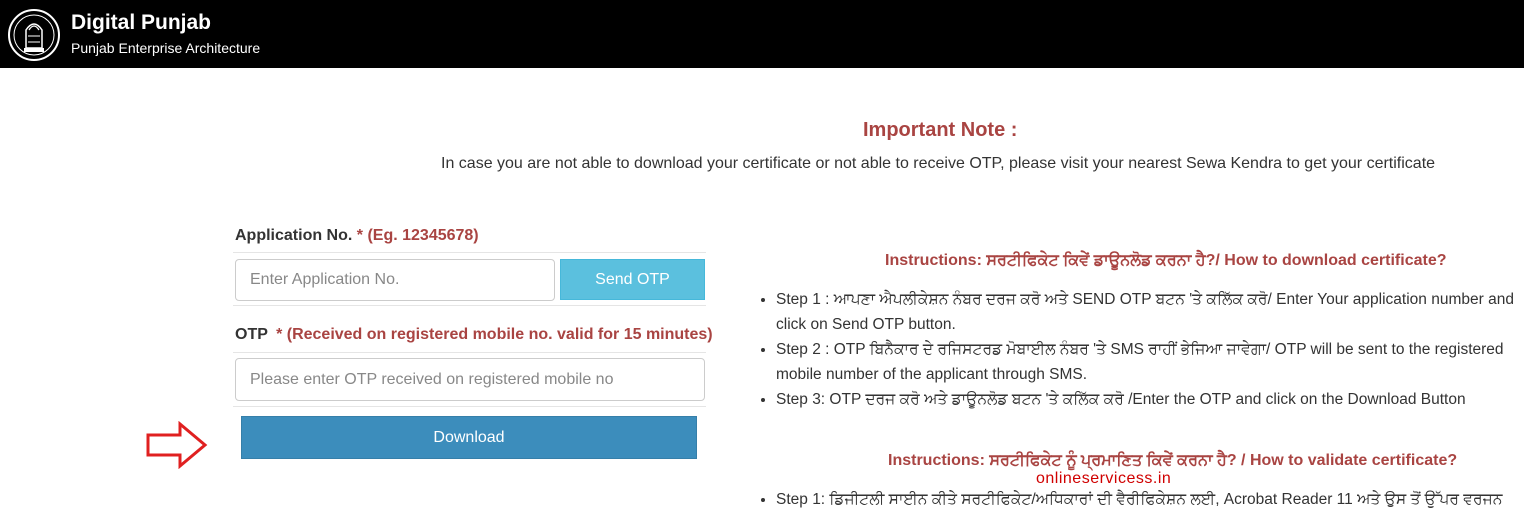 This screenshot has width=1524, height=514. I want to click on important-note-title: Important Note :, so click(940, 130).